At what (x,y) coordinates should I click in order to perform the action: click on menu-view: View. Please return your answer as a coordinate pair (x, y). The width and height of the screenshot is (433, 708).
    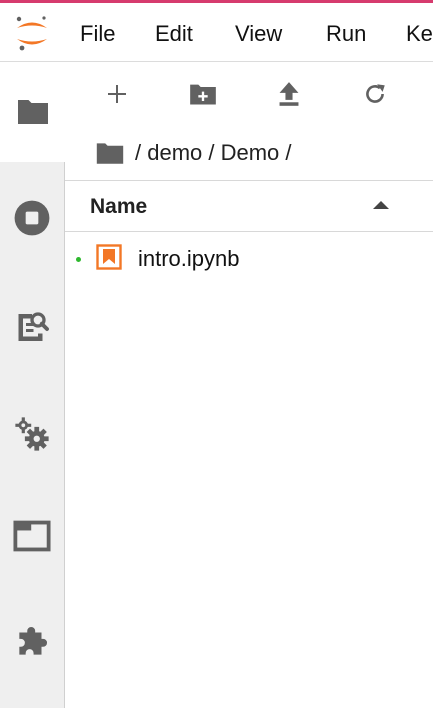
    Looking at the image, I should click on (258, 34).